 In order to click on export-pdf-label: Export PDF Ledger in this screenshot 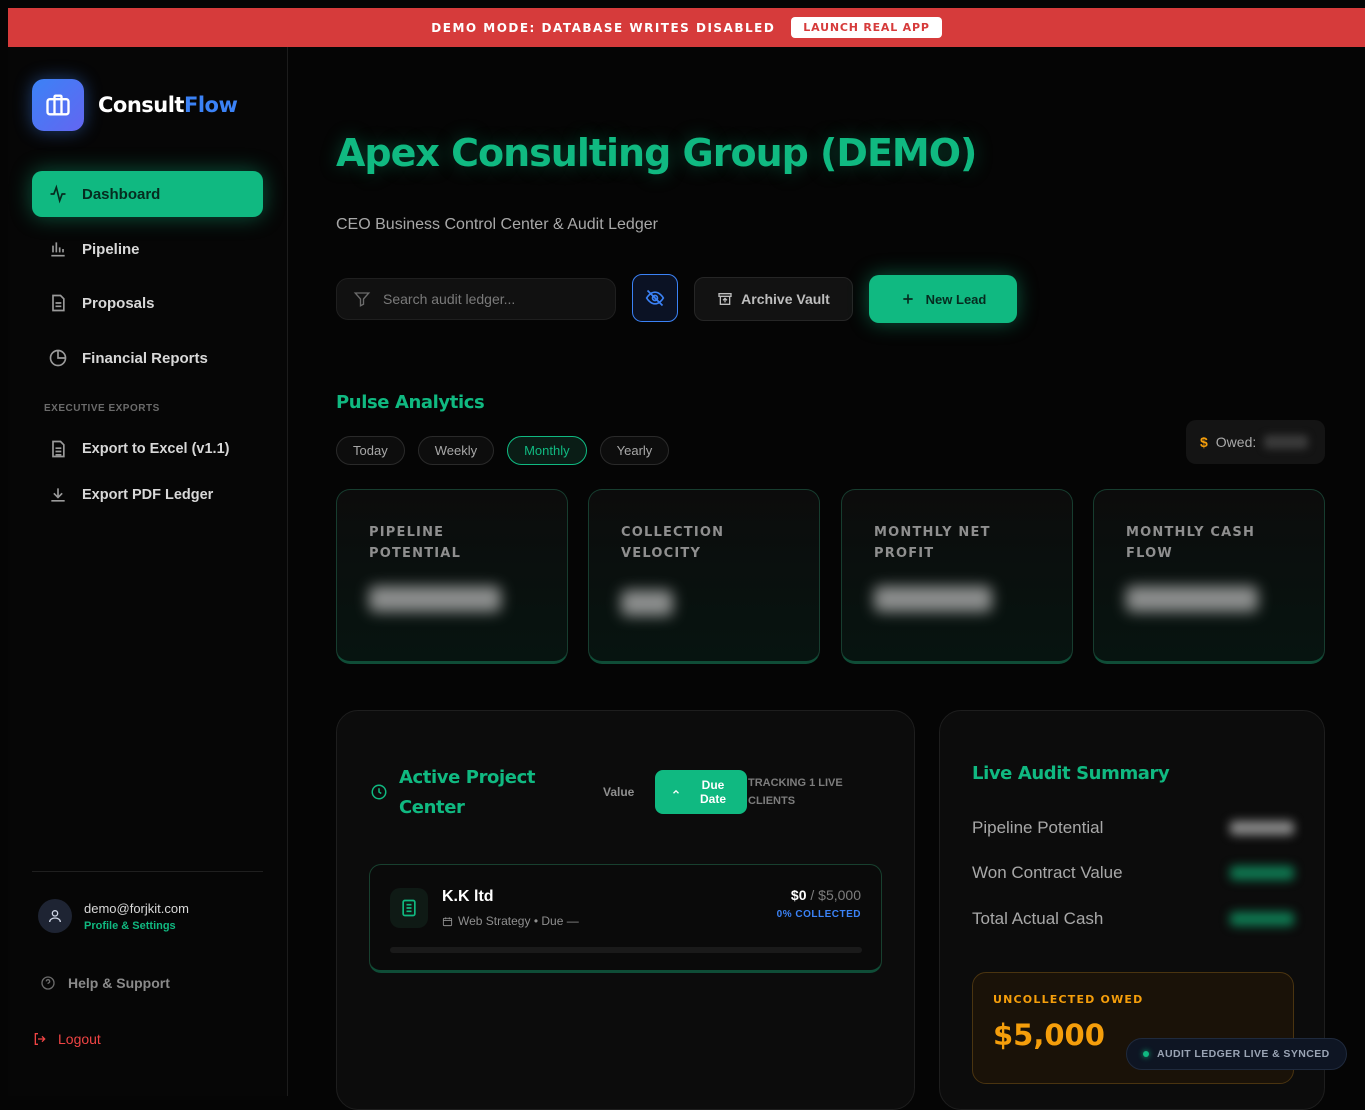, I will do `click(148, 495)`.